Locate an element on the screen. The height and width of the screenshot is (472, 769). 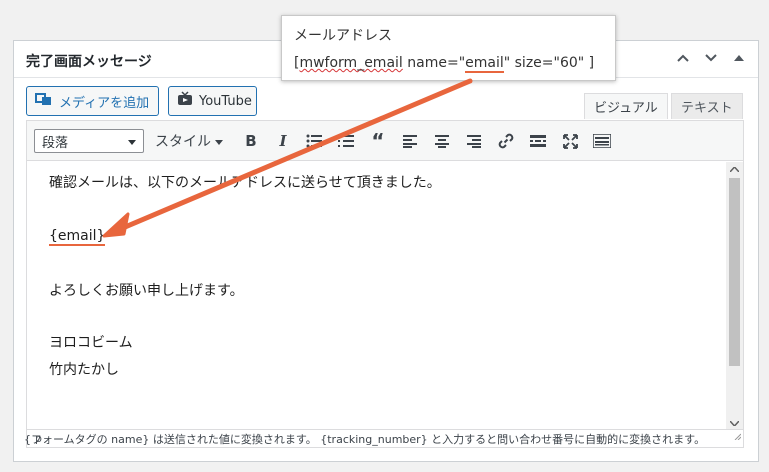
youtube-label: YouTube is located at coordinates (225, 101).